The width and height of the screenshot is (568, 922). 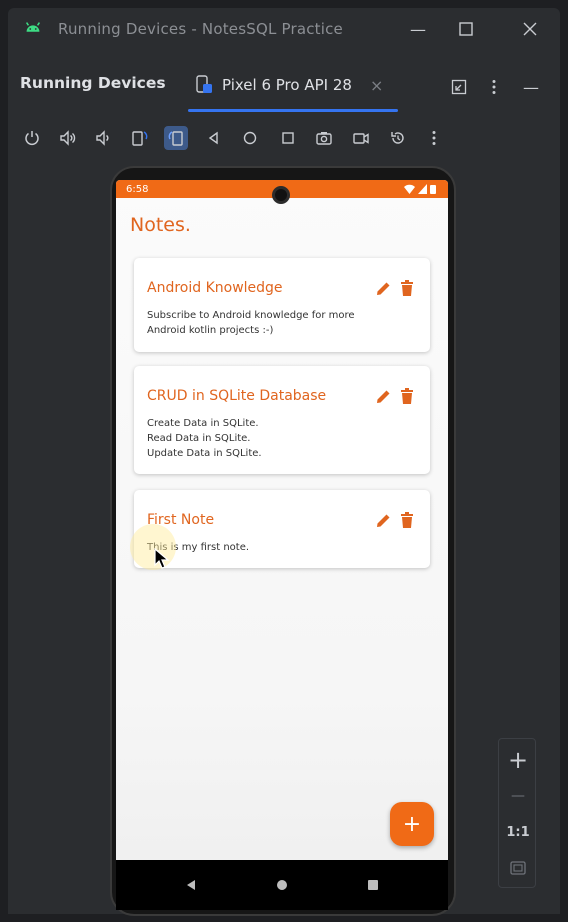 What do you see at coordinates (191, 885) in the screenshot?
I see `nav-back-icon` at bounding box center [191, 885].